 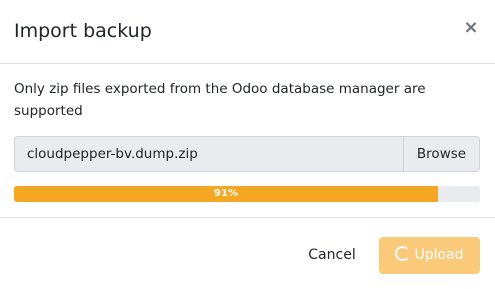 I want to click on upload-button: Upload, so click(x=429, y=255).